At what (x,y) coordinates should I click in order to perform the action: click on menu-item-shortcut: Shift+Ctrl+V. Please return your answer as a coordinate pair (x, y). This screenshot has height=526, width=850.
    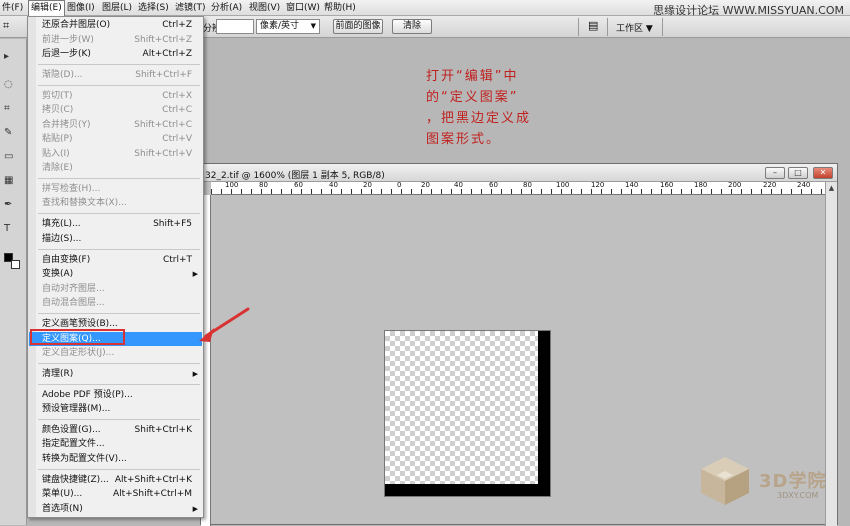
    Looking at the image, I should click on (163, 154).